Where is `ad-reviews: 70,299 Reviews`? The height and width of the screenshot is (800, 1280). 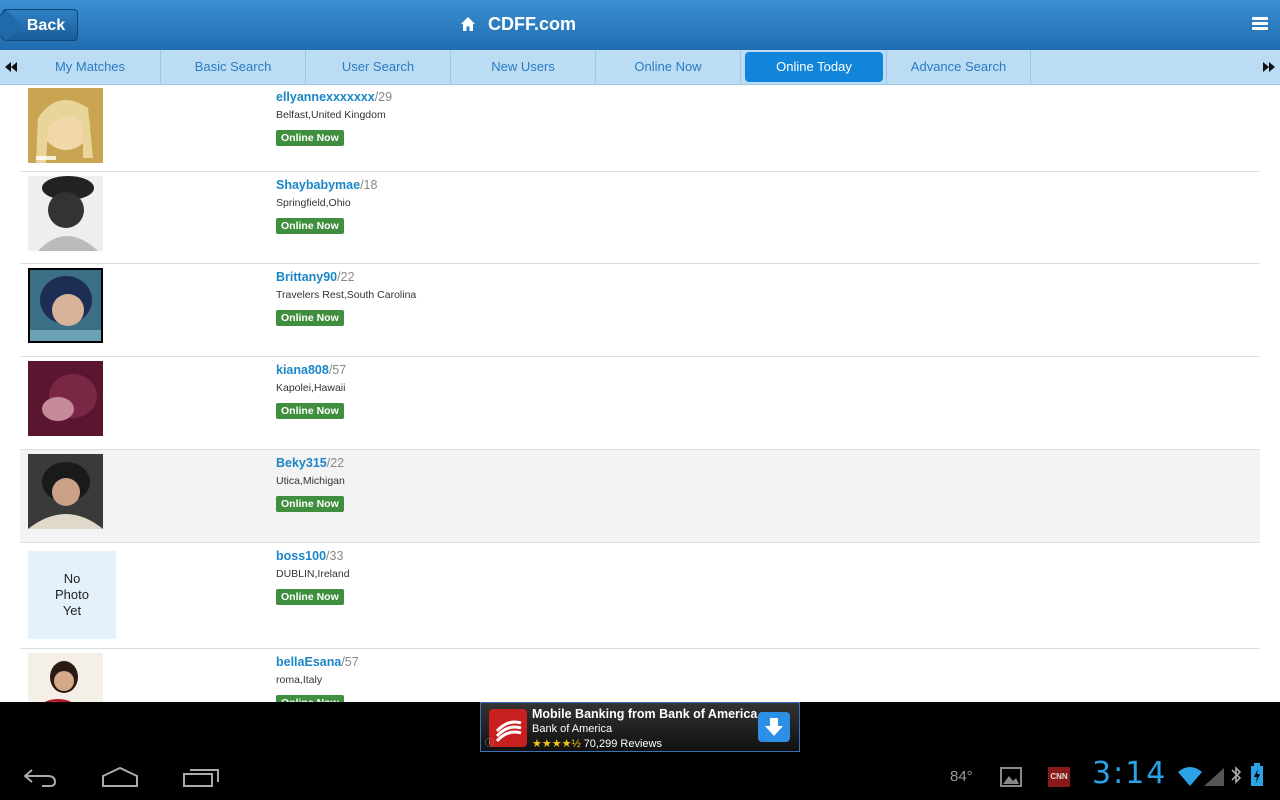 ad-reviews: 70,299 Reviews is located at coordinates (622, 744).